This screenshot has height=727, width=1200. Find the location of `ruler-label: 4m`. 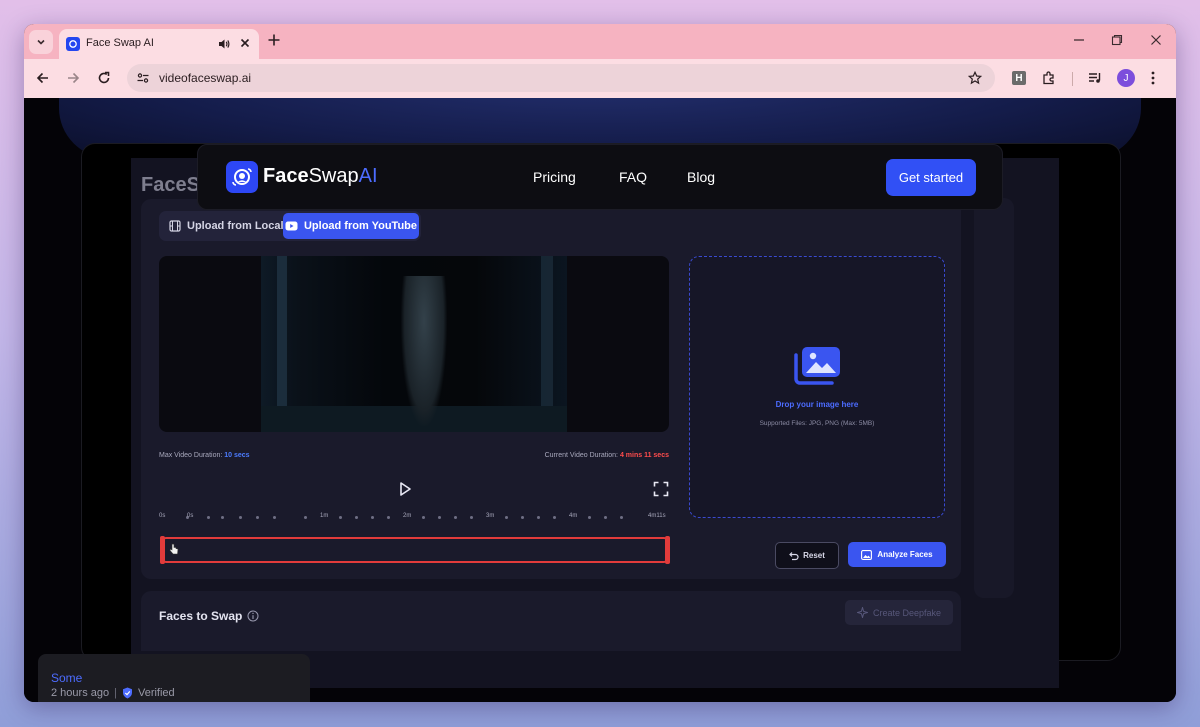

ruler-label: 4m is located at coordinates (573, 516).